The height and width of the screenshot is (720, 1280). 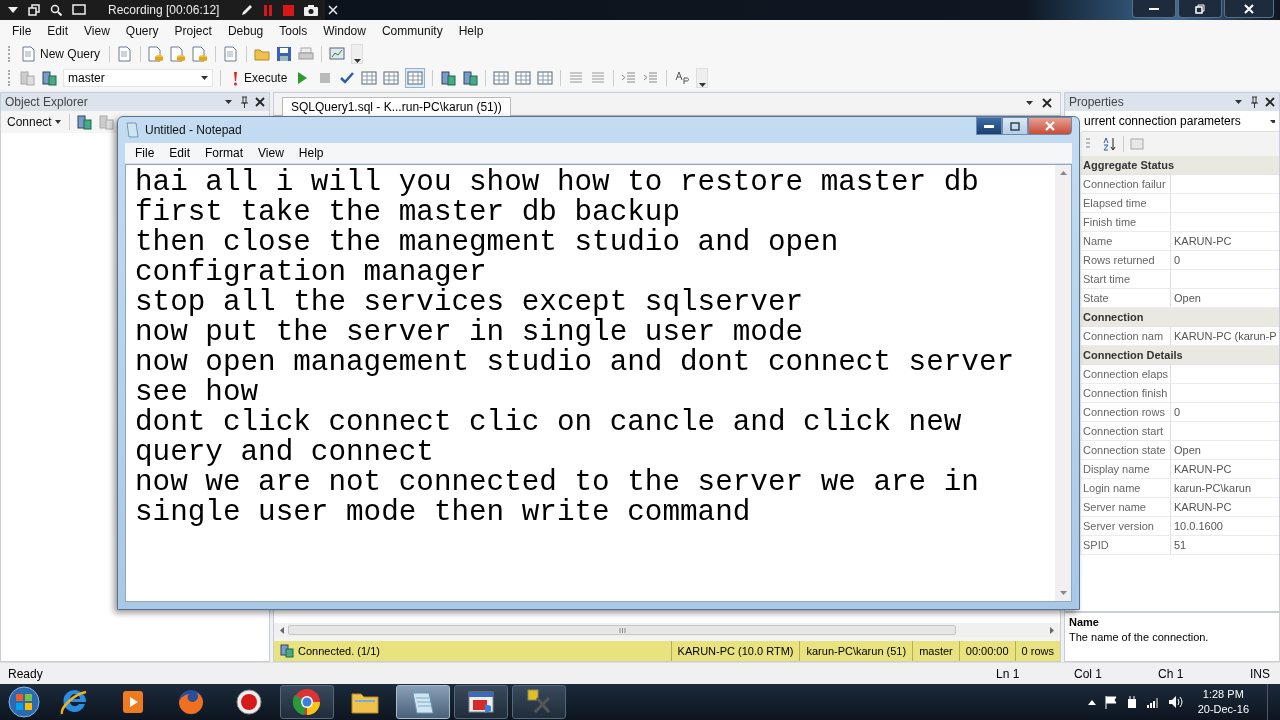 What do you see at coordinates (193, 31) in the screenshot?
I see `menu-item: Project` at bounding box center [193, 31].